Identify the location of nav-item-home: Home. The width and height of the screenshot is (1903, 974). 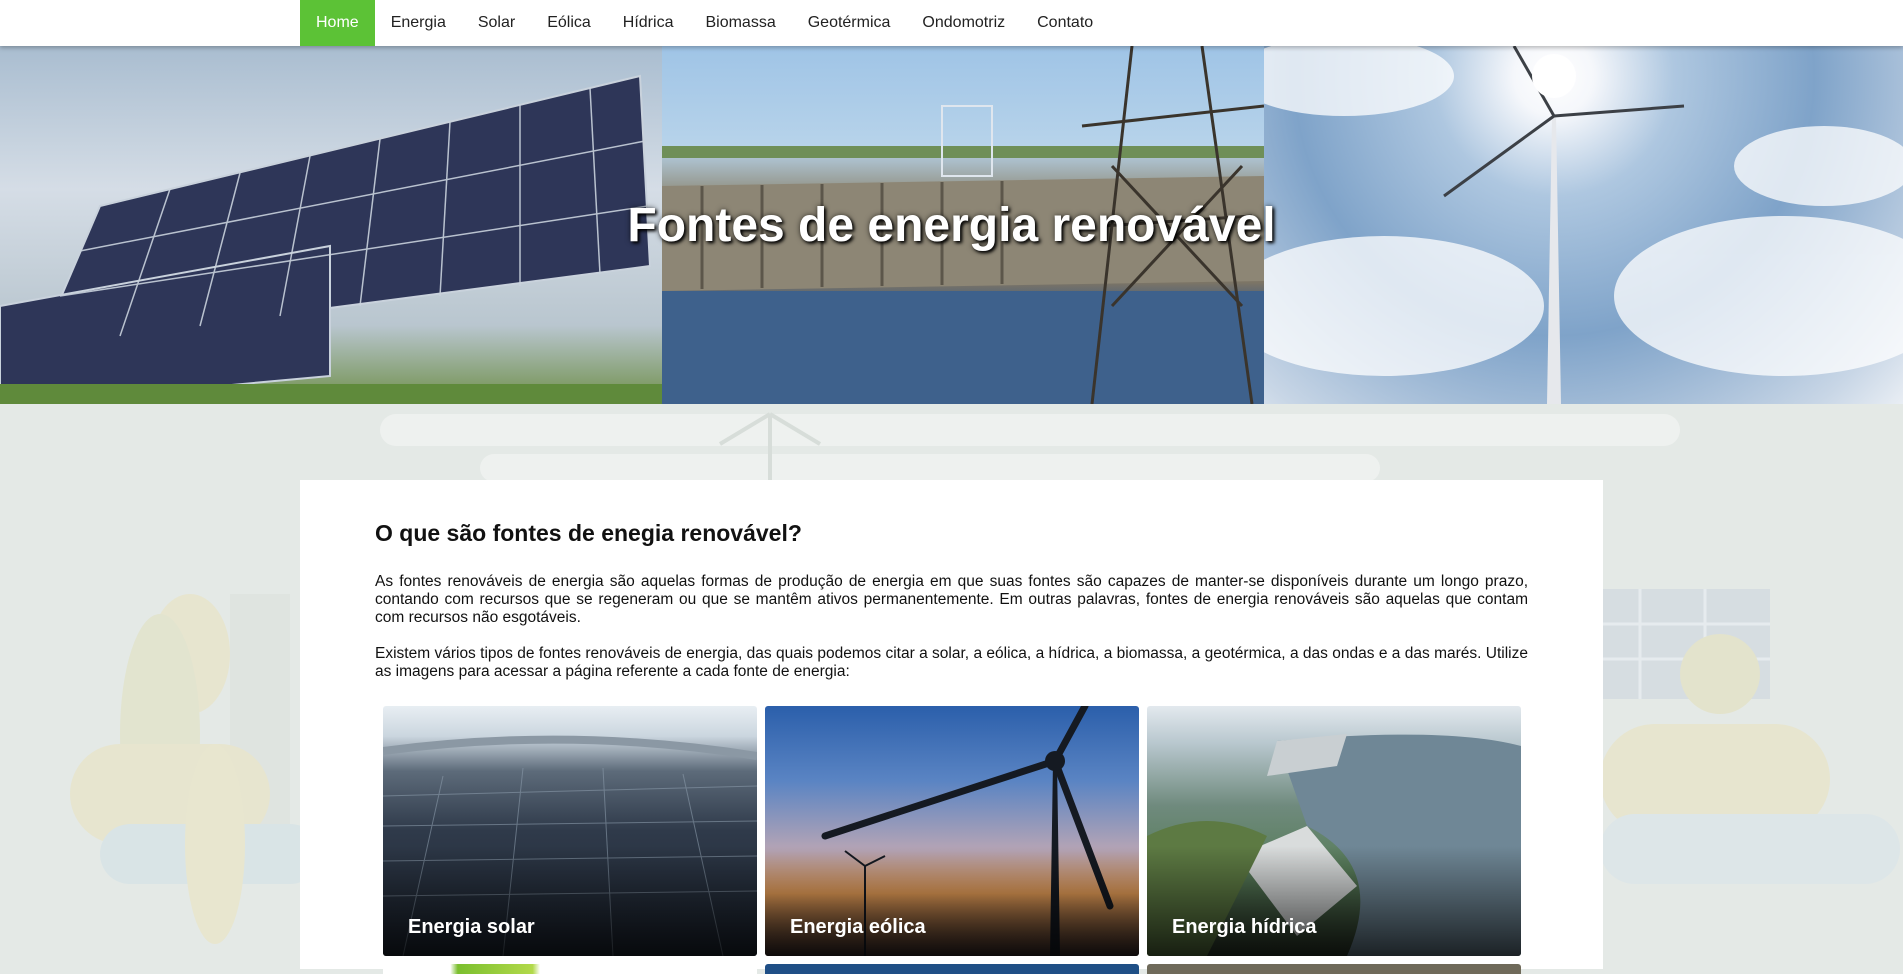
(337, 23).